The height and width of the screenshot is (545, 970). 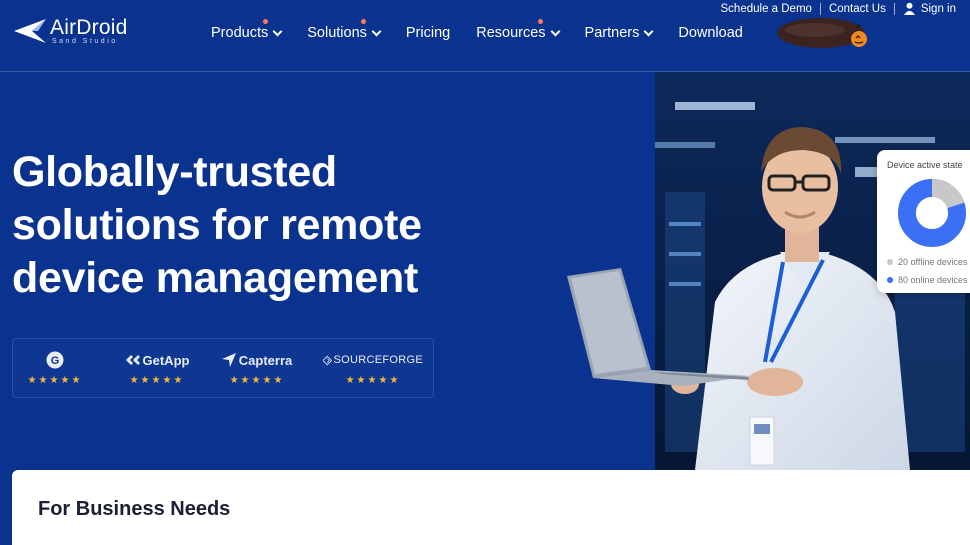 What do you see at coordinates (511, 33) in the screenshot?
I see `nav-resources-label: Resources` at bounding box center [511, 33].